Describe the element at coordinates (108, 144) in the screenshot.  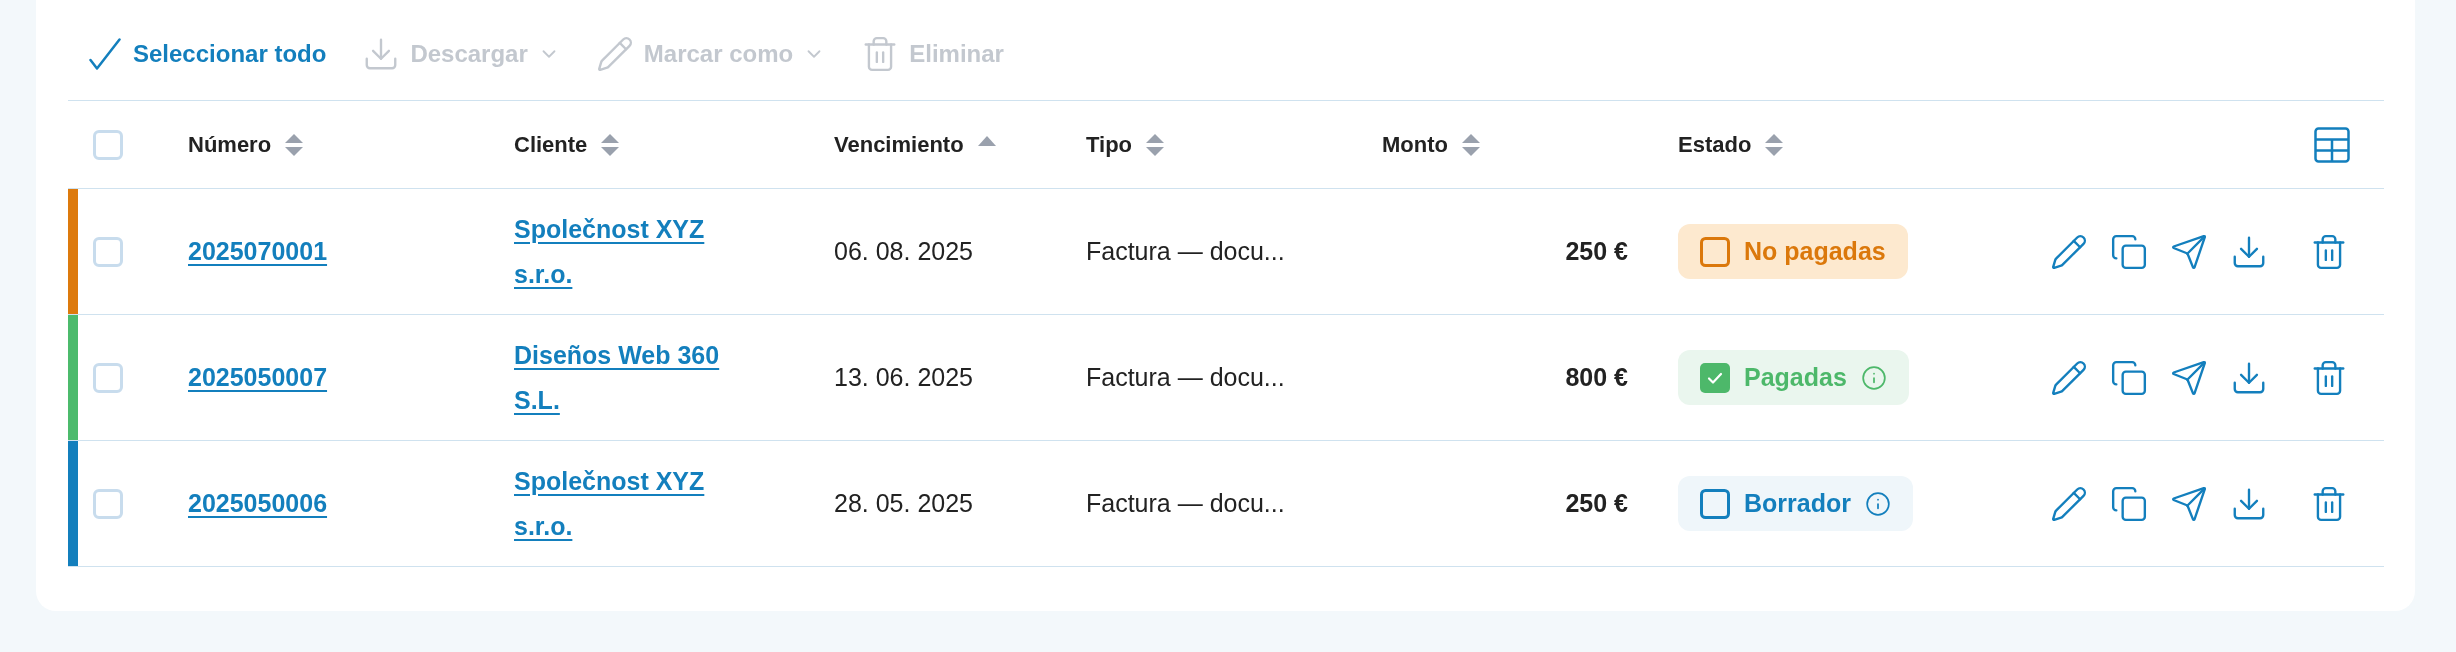
I see `select-all-checkbox` at that location.